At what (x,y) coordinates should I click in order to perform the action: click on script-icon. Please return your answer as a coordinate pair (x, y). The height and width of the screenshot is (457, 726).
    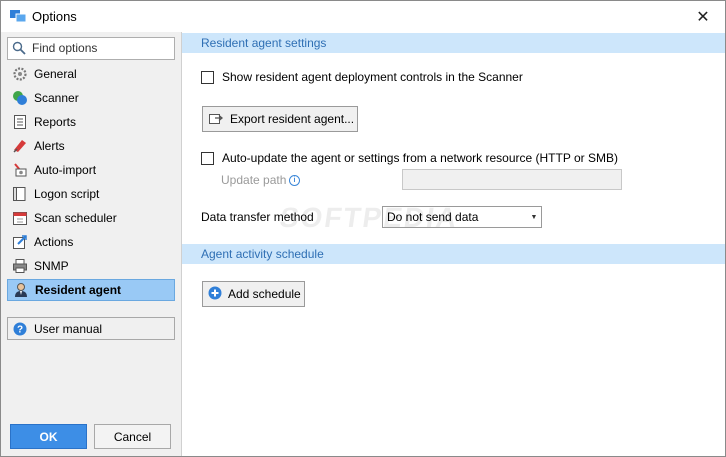
    Looking at the image, I should click on (20, 194).